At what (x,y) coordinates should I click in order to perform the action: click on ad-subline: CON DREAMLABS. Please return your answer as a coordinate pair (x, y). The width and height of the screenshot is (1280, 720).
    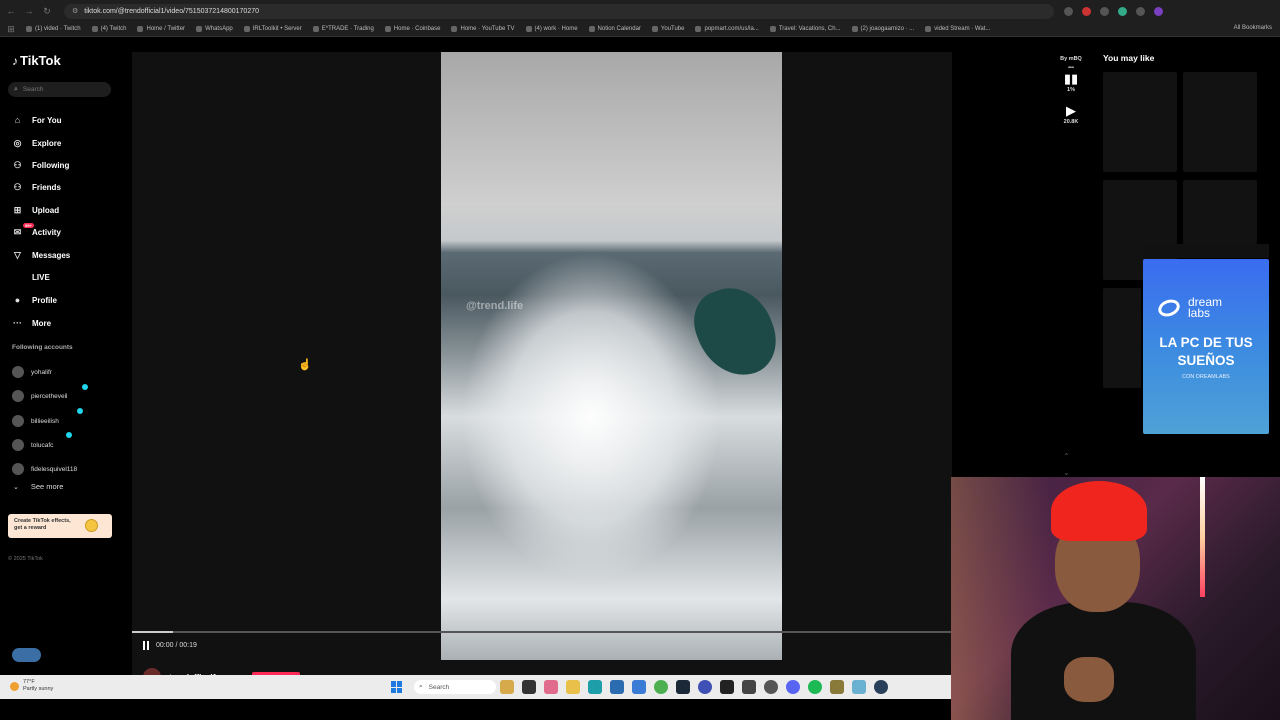
    Looking at the image, I should click on (1206, 377).